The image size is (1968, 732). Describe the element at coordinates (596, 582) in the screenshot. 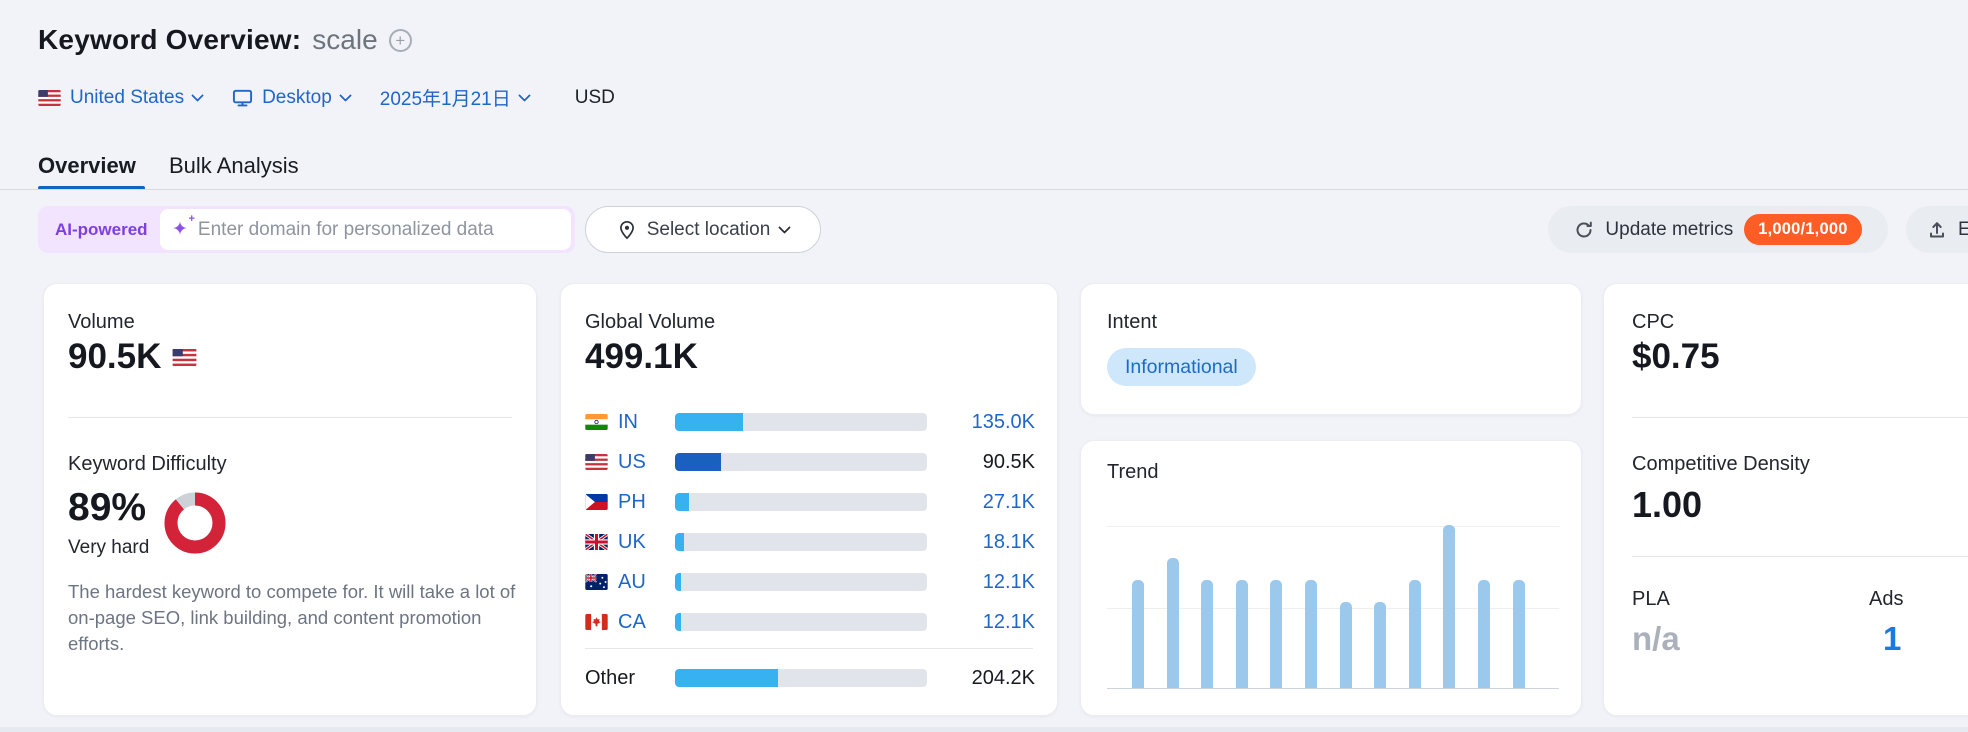

I see `au-flag-icon` at that location.